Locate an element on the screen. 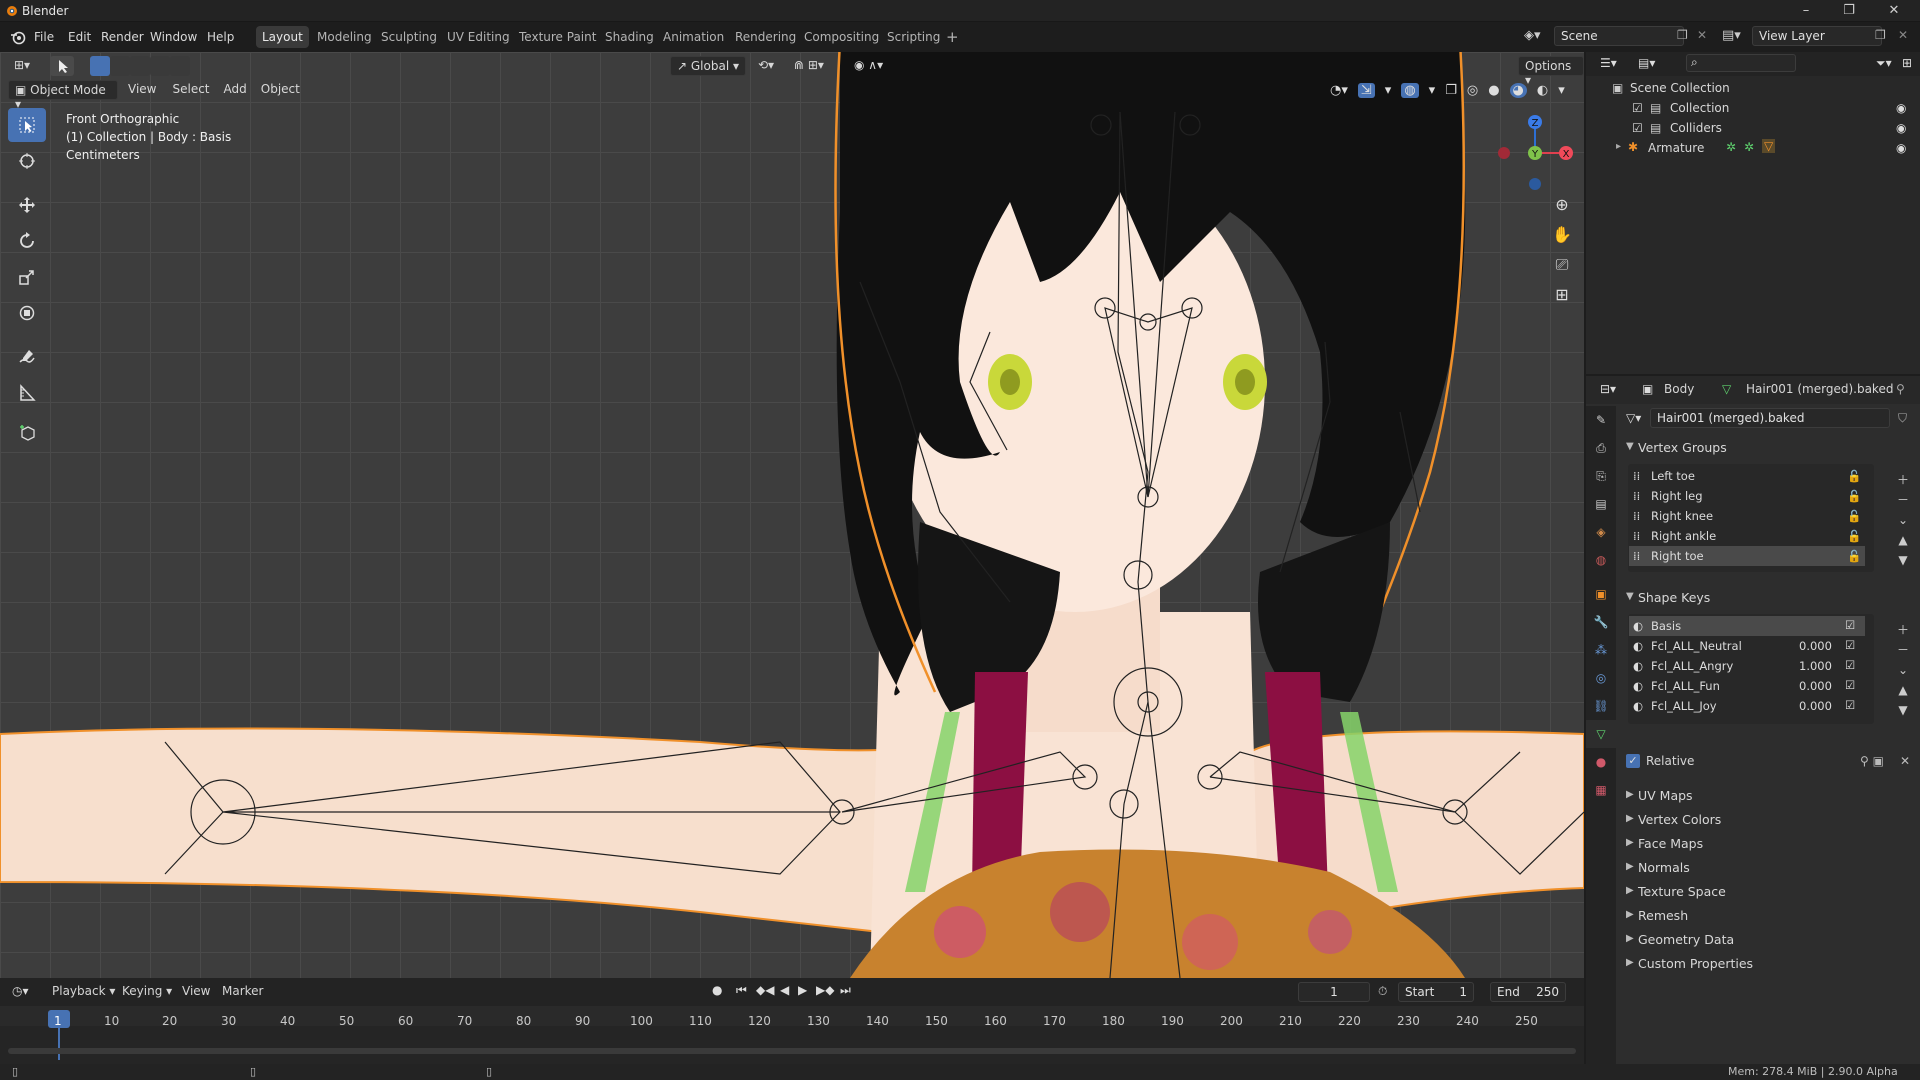 The image size is (1920, 1080). new-view-layer-icon: ❐ is located at coordinates (1880, 35).